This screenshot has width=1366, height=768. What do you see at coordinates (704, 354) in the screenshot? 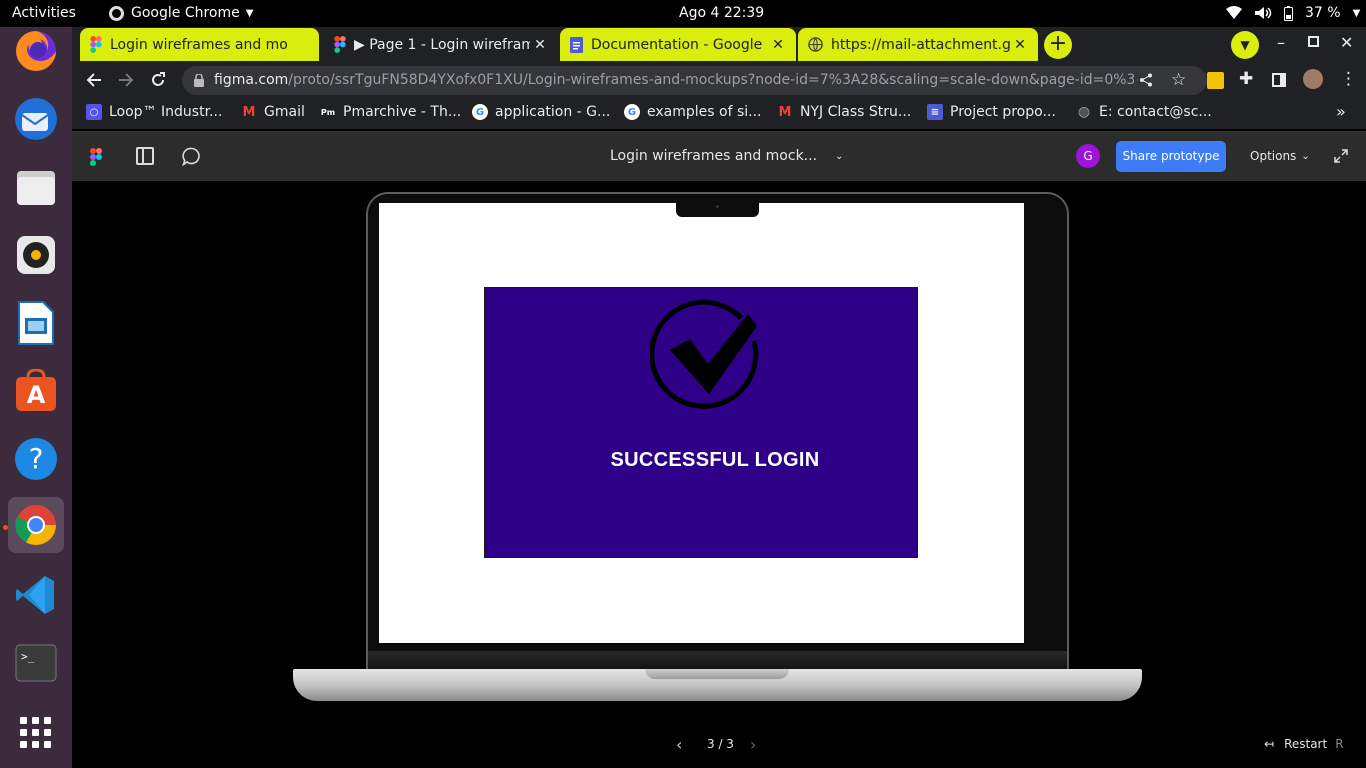
I see `checkmark-circle-icon` at bounding box center [704, 354].